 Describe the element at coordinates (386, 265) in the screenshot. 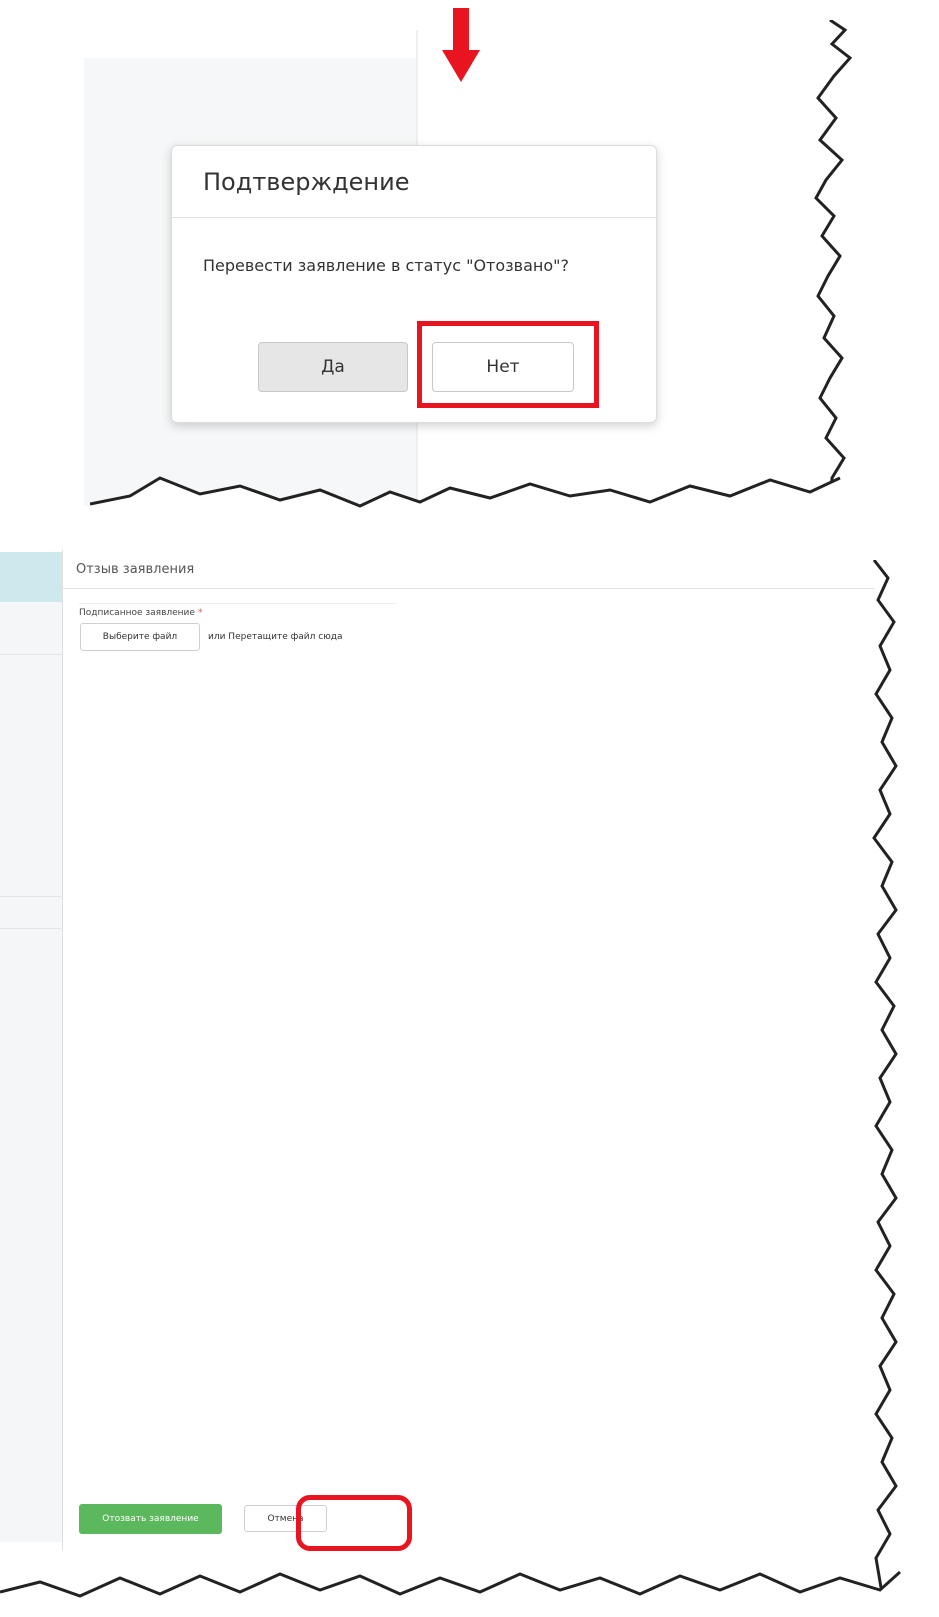

I see `dialog-message: Перевести заявление в статус "Отозвано"?` at that location.